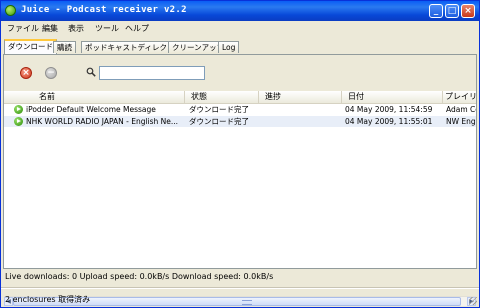  What do you see at coordinates (436, 11) in the screenshot?
I see `minimize-button: _` at bounding box center [436, 11].